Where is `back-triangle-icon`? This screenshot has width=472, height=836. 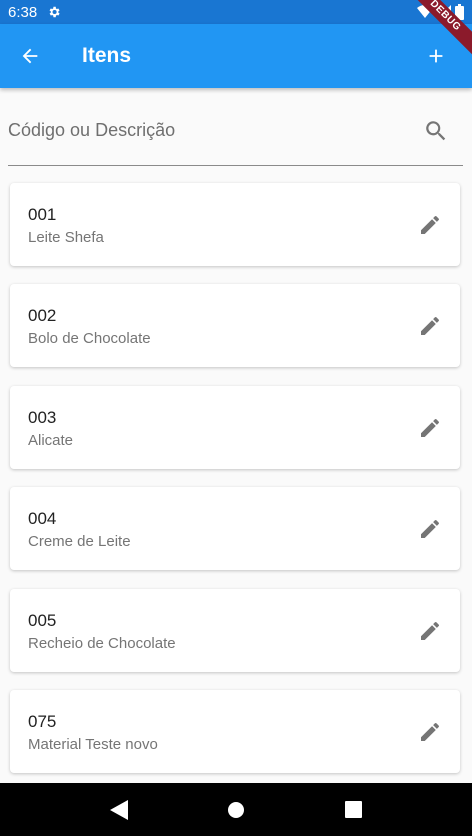 back-triangle-icon is located at coordinates (118, 809).